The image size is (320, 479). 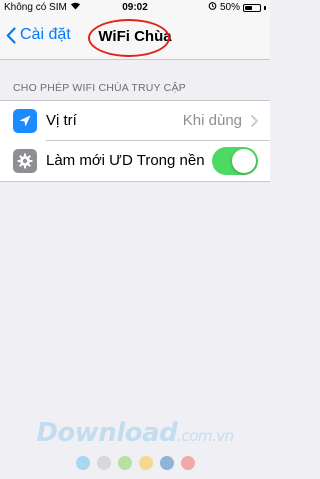 I want to click on location-label: Vị trí, so click(x=61, y=120).